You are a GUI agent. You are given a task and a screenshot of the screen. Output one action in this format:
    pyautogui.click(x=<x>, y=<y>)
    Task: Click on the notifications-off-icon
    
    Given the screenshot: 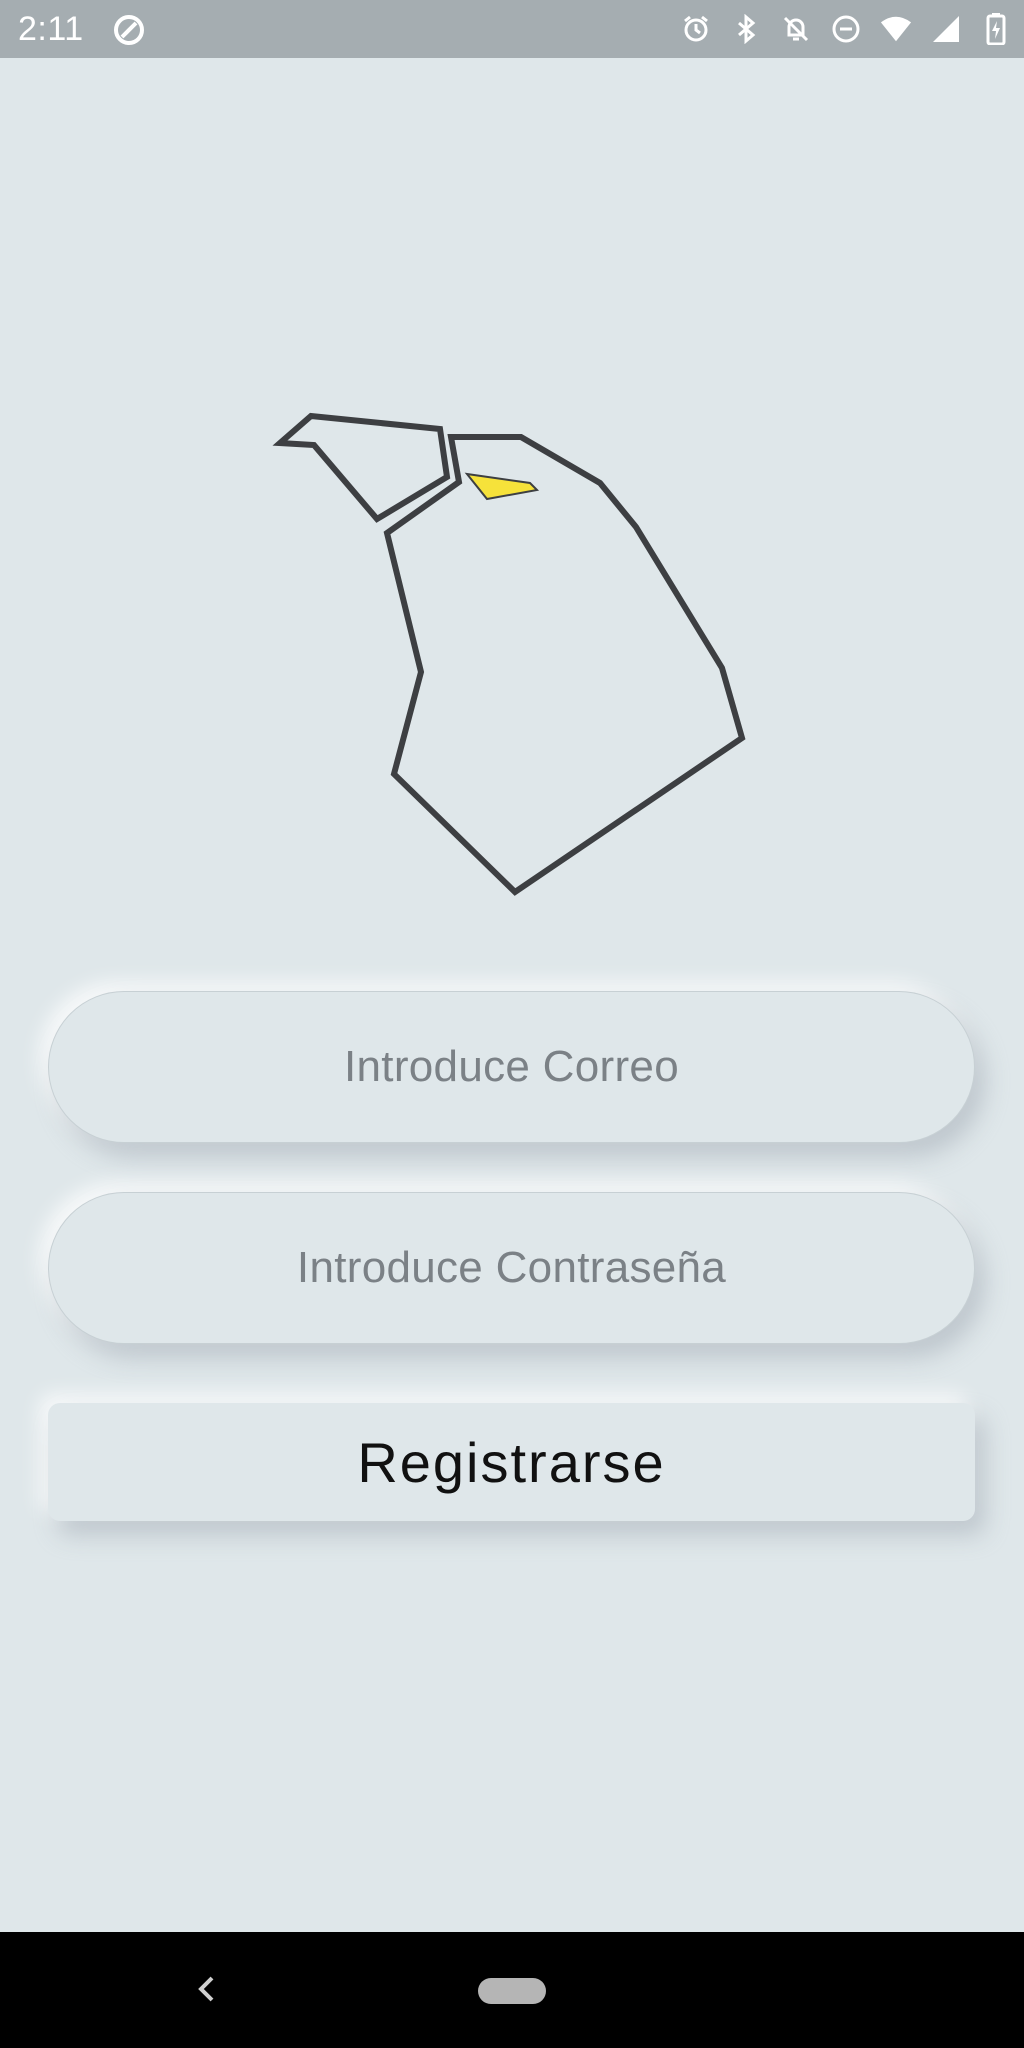 What is the action you would take?
    pyautogui.click(x=796, y=29)
    